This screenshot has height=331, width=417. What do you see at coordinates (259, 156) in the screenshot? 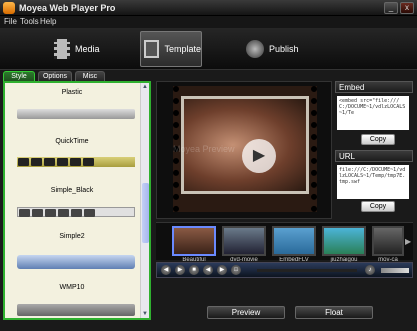
I see `play-icon: ▶` at bounding box center [259, 156].